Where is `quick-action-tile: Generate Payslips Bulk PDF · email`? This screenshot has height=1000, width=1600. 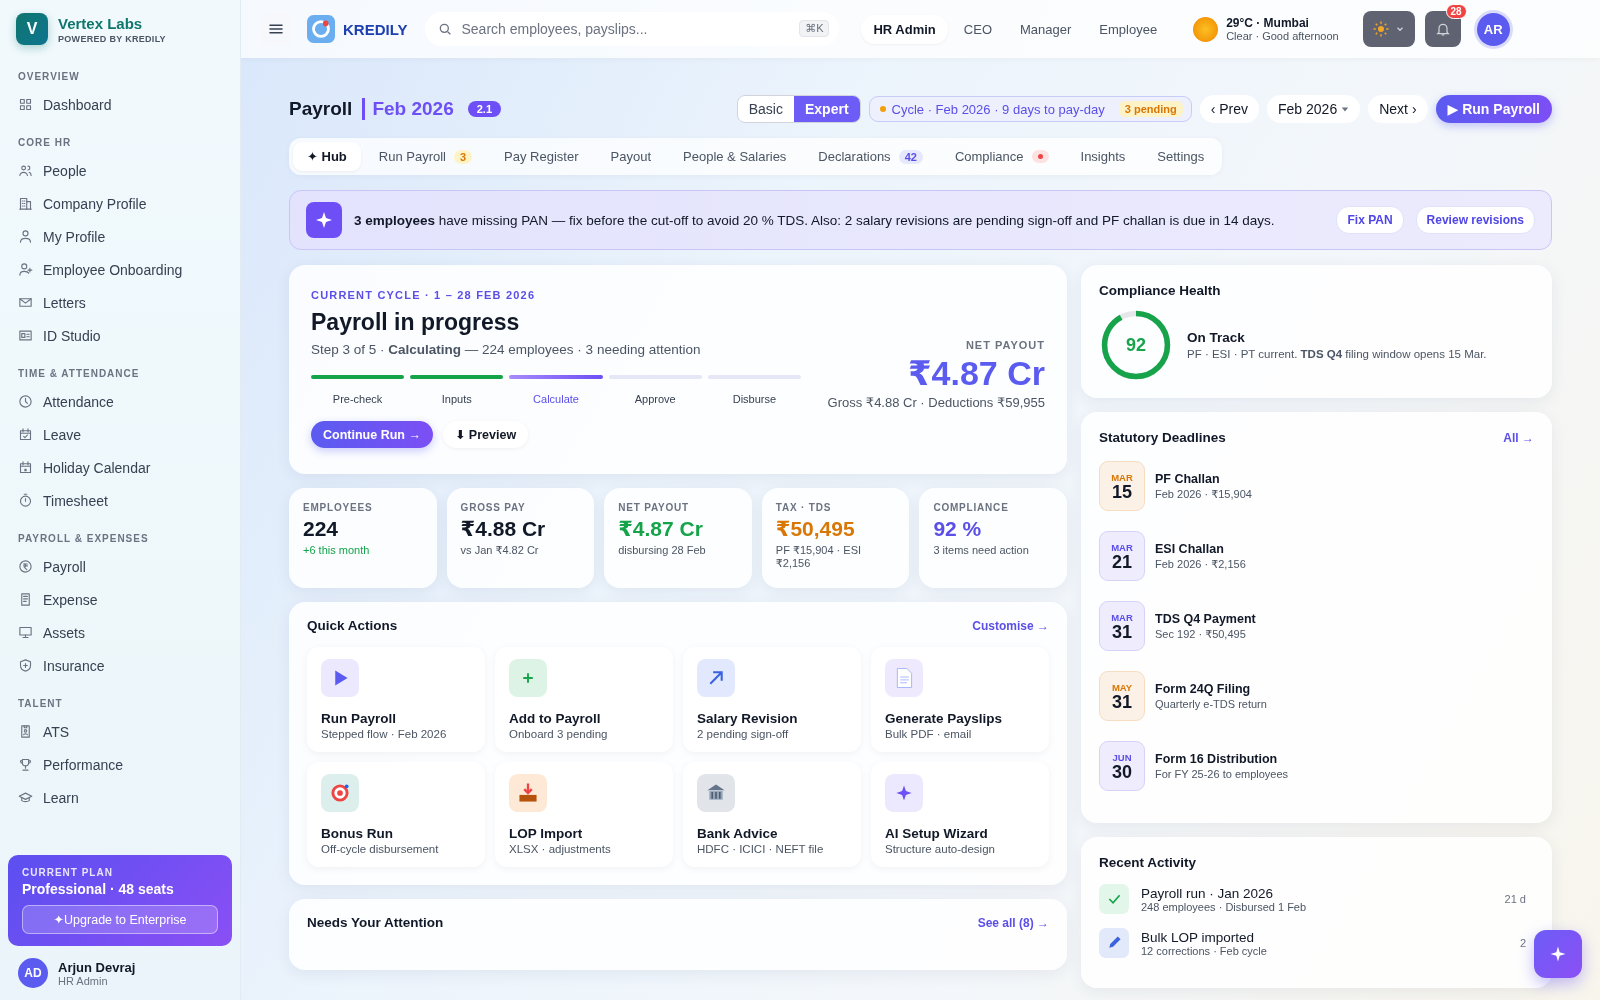
quick-action-tile: Generate Payslips Bulk PDF · email is located at coordinates (960, 699).